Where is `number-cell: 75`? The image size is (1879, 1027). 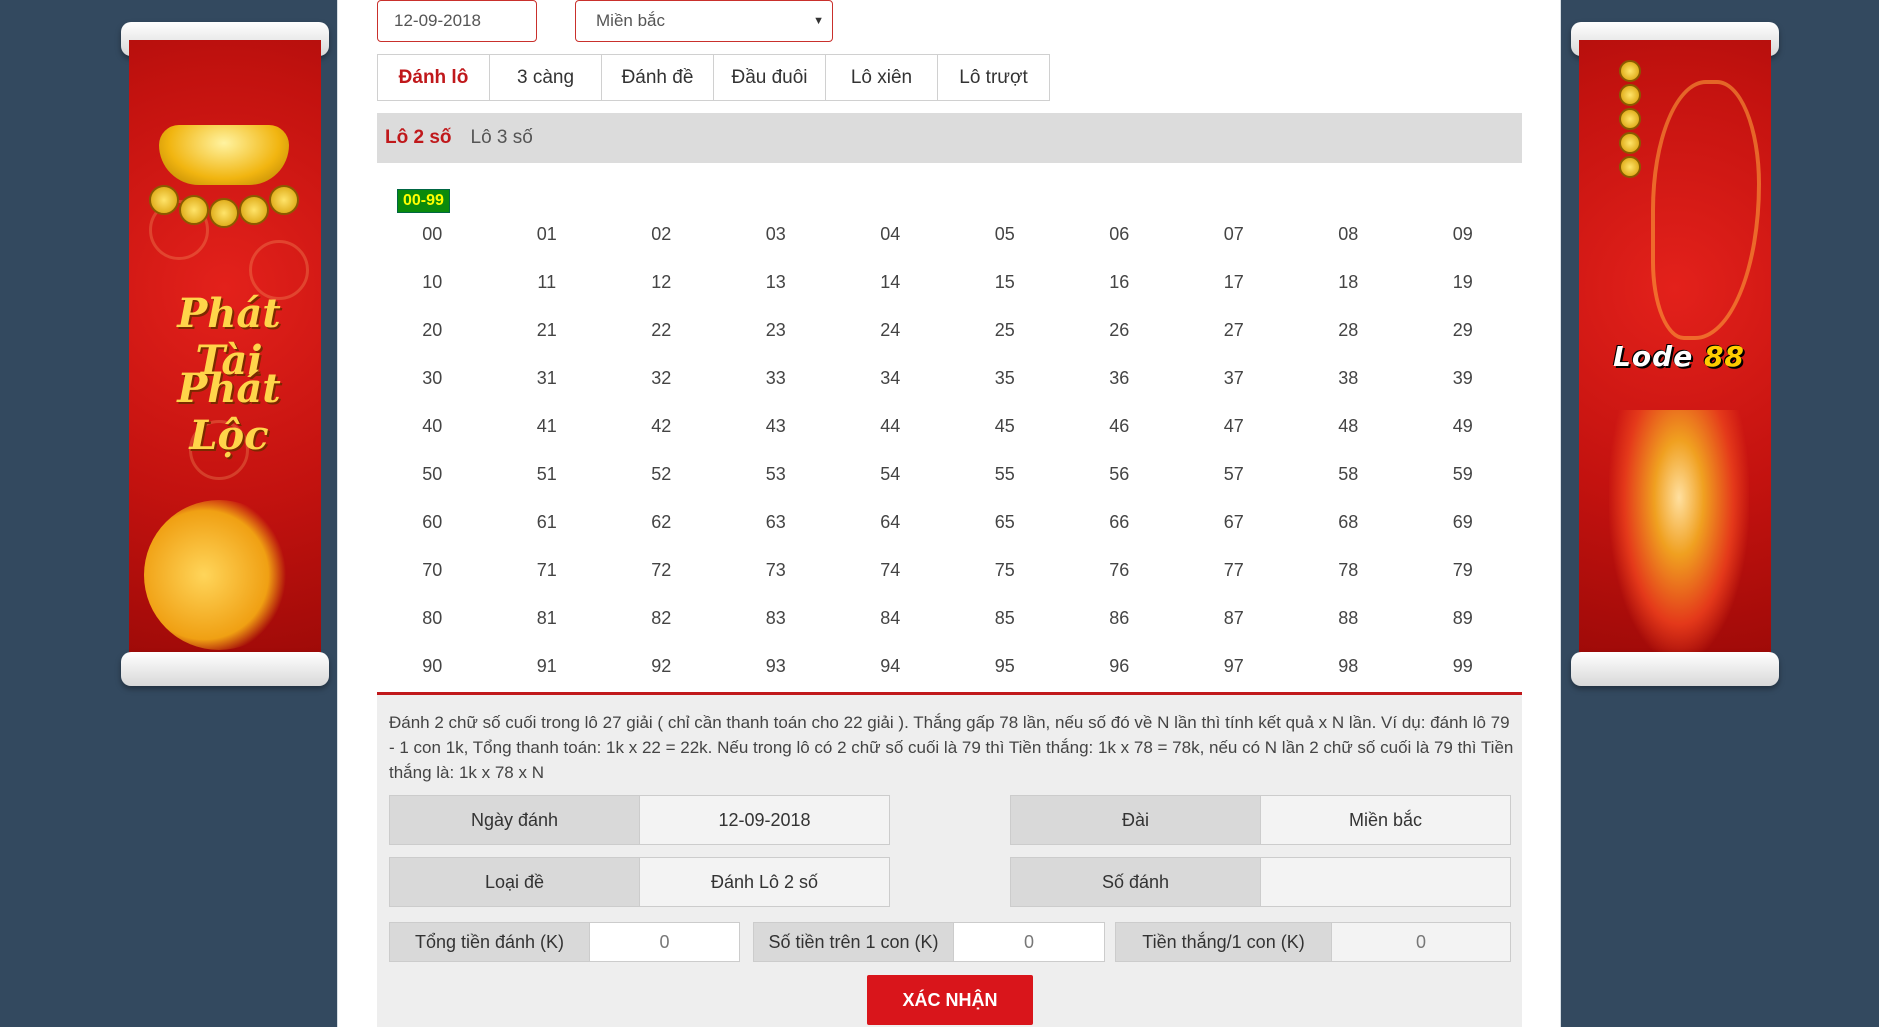 number-cell: 75 is located at coordinates (1007, 570).